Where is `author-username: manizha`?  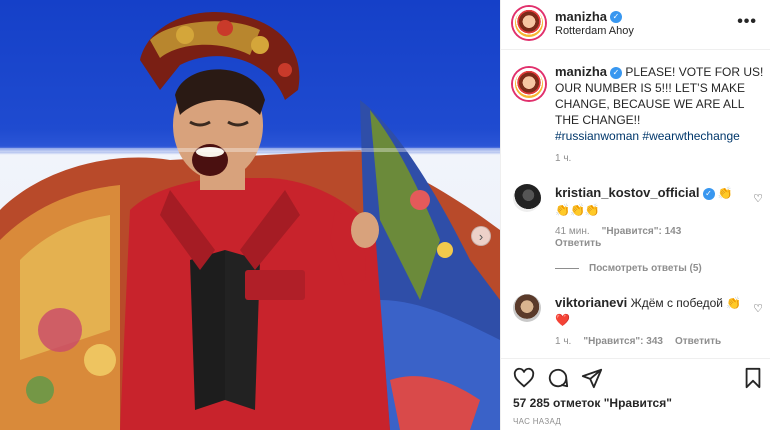 author-username: manizha is located at coordinates (581, 16).